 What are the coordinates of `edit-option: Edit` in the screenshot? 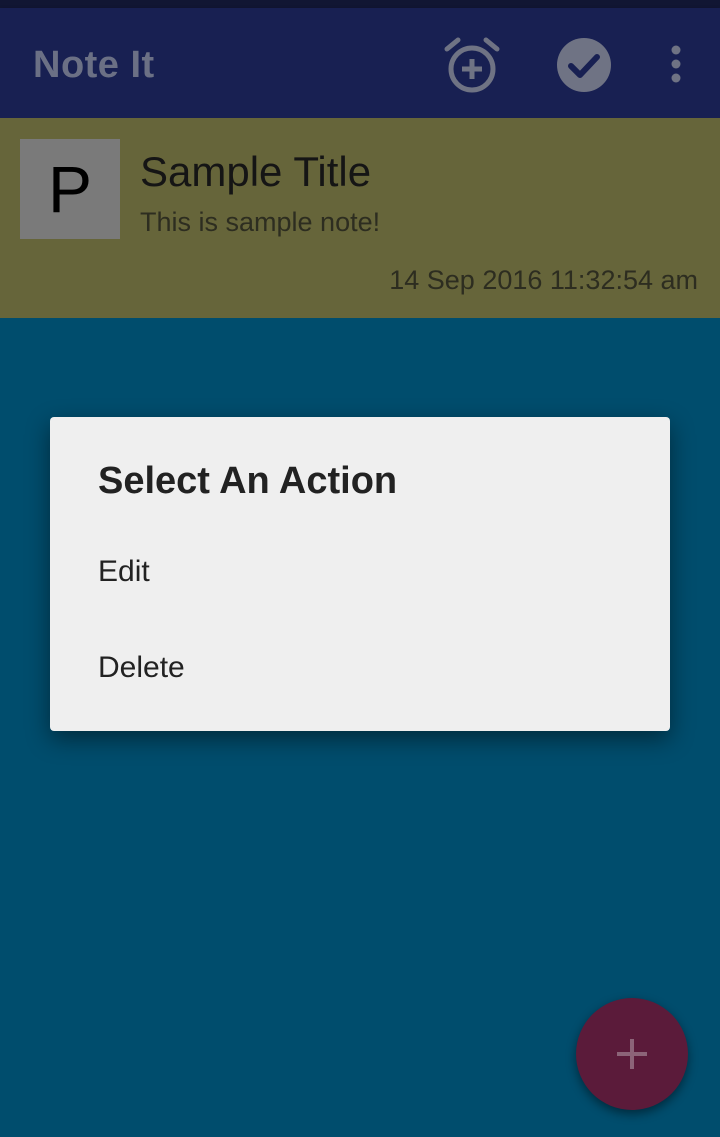 It's located at (360, 572).